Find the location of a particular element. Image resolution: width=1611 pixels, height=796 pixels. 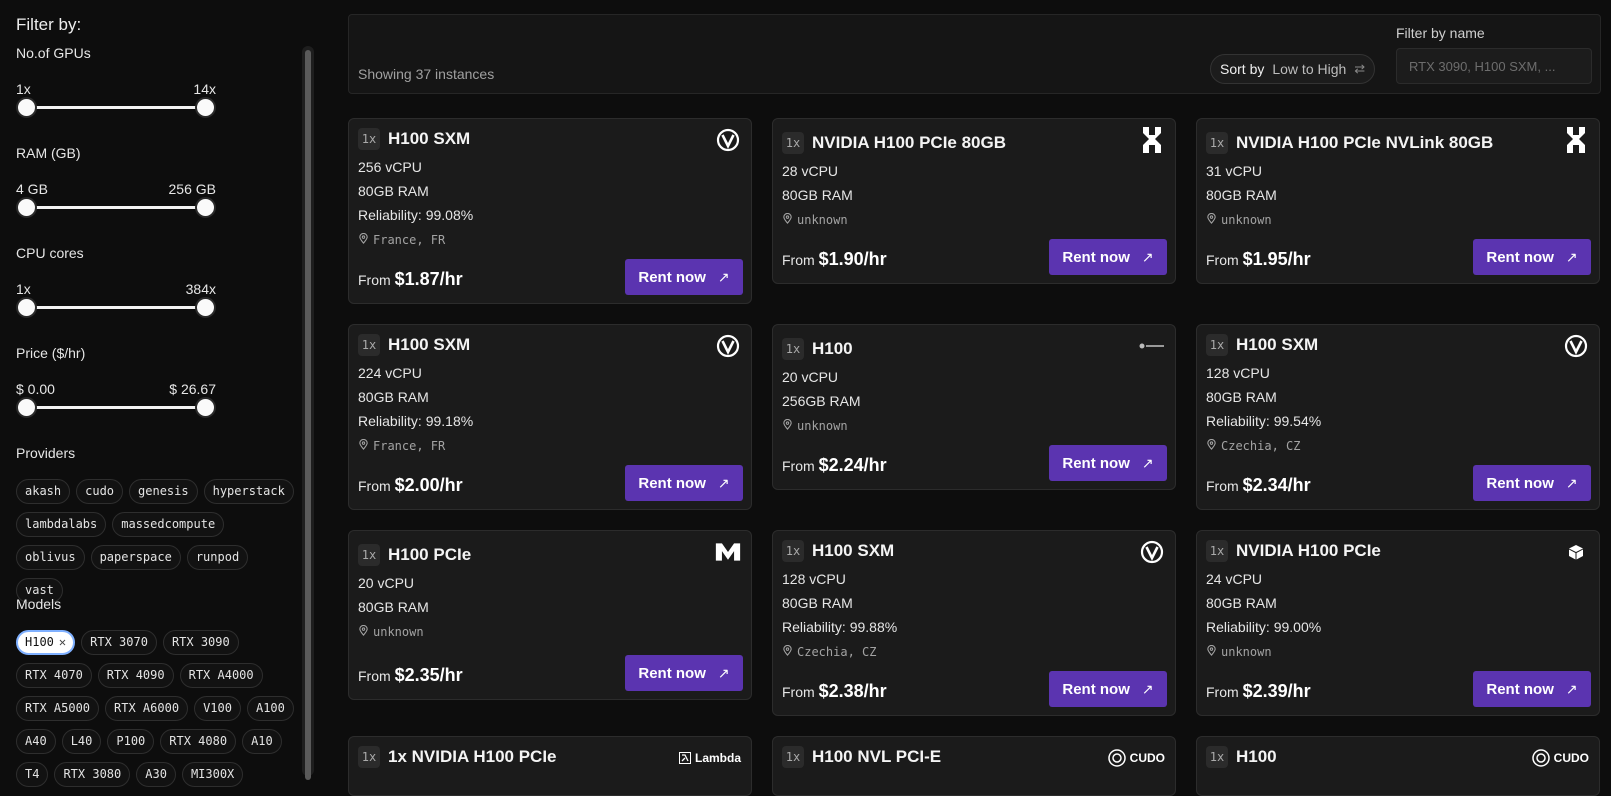

price-filter-label: Price ($/hr) is located at coordinates (51, 353).